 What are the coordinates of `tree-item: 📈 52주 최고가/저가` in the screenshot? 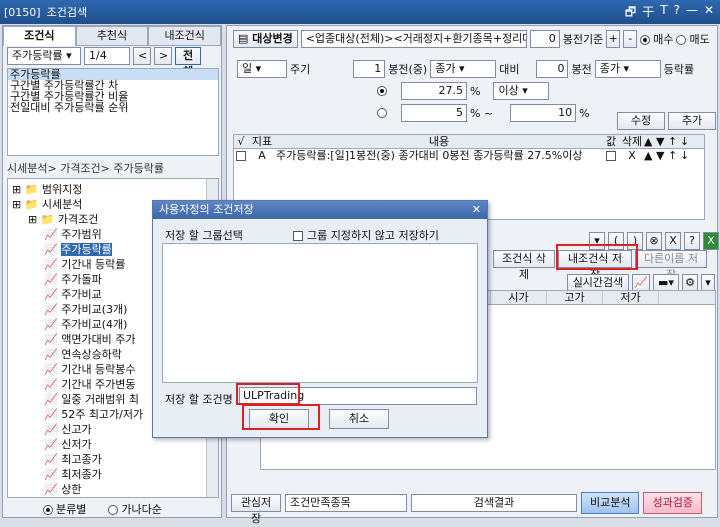 It's located at (93, 414).